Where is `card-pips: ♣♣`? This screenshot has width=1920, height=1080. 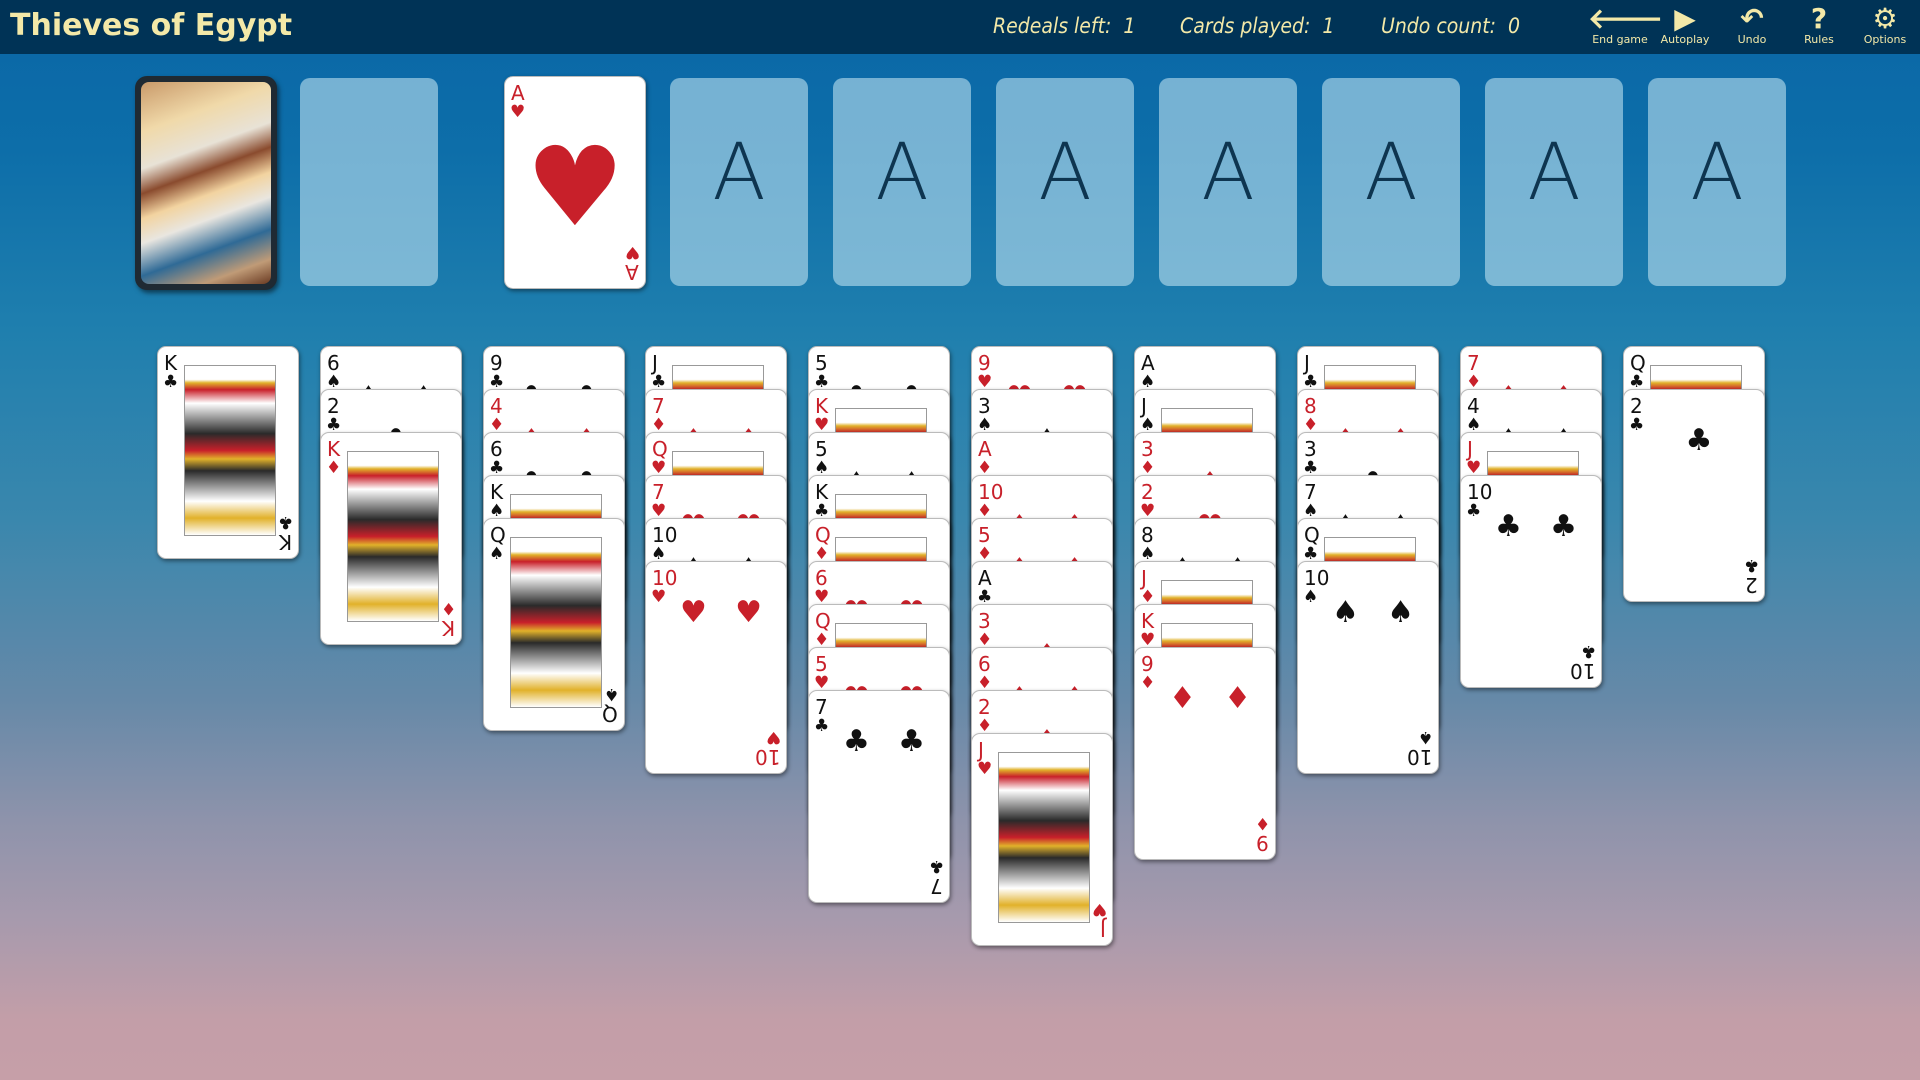
card-pips: ♣♣ is located at coordinates (1536, 526).